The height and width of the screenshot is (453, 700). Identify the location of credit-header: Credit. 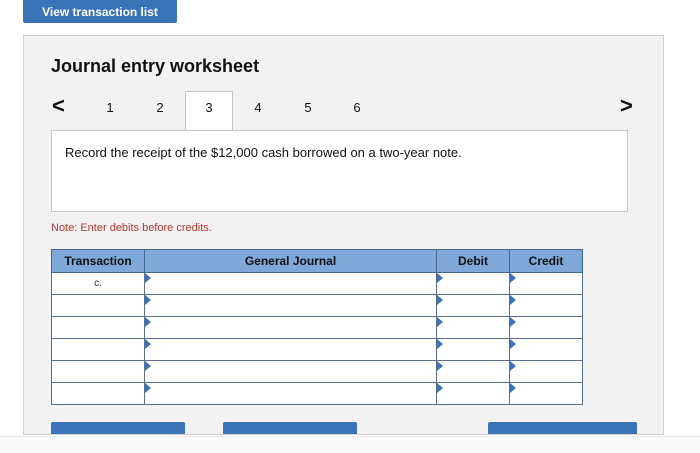
(546, 261).